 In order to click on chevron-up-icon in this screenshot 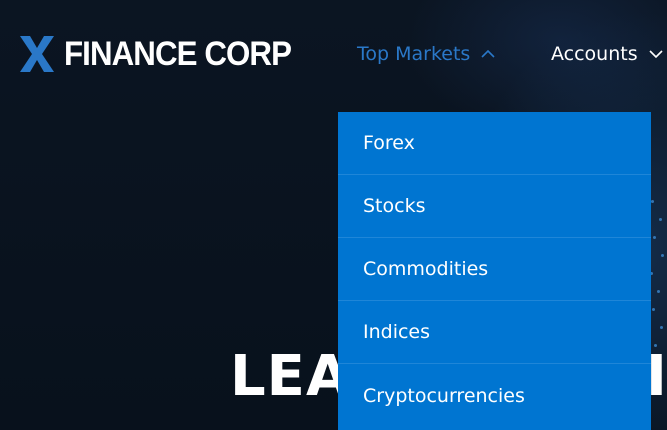, I will do `click(488, 53)`.